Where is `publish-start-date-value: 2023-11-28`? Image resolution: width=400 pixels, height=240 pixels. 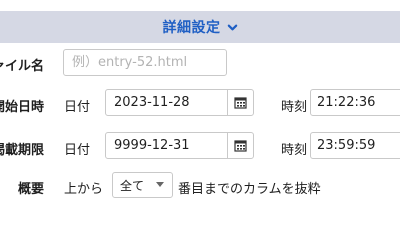
publish-start-date-value: 2023-11-28 is located at coordinates (152, 102).